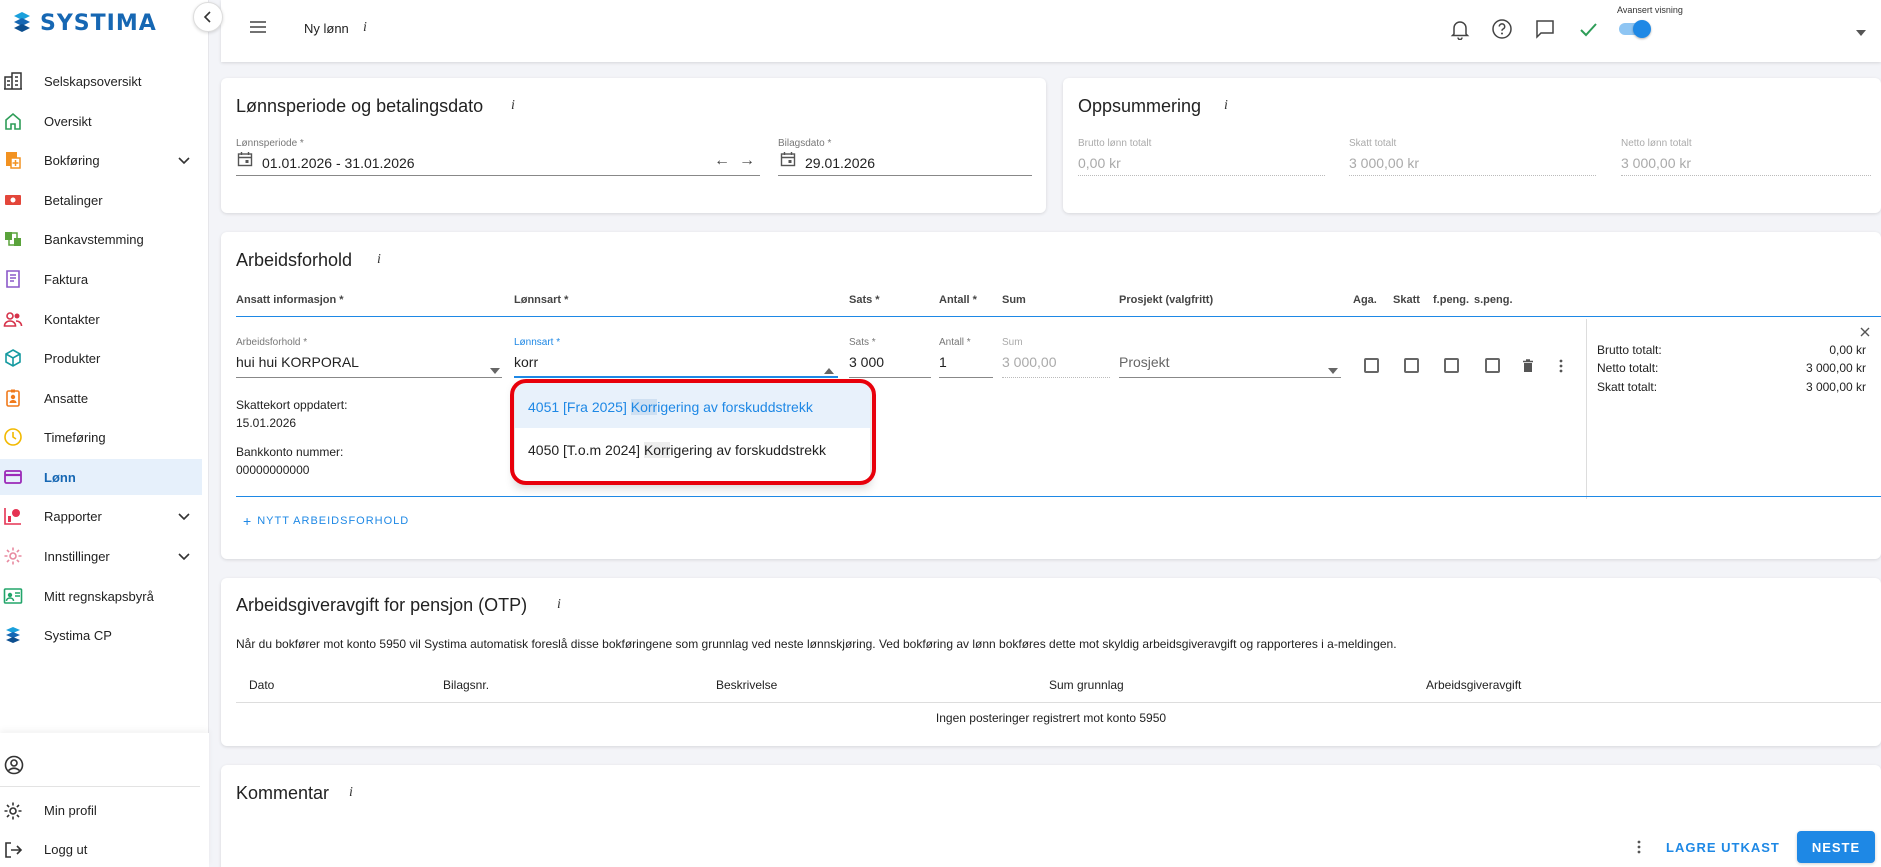 This screenshot has width=1881, height=867. What do you see at coordinates (258, 27) in the screenshot?
I see `menu-icon` at bounding box center [258, 27].